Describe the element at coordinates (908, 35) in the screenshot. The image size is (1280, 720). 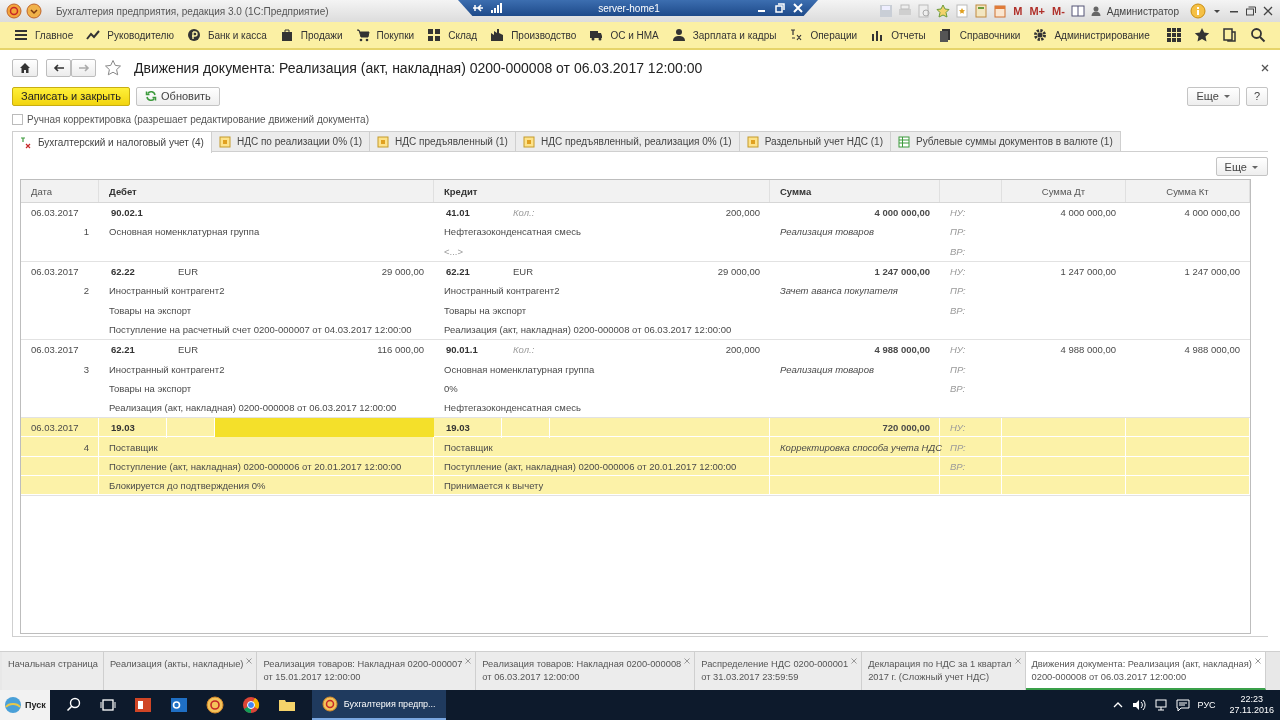
I see `section-link: Отчеты` at that location.